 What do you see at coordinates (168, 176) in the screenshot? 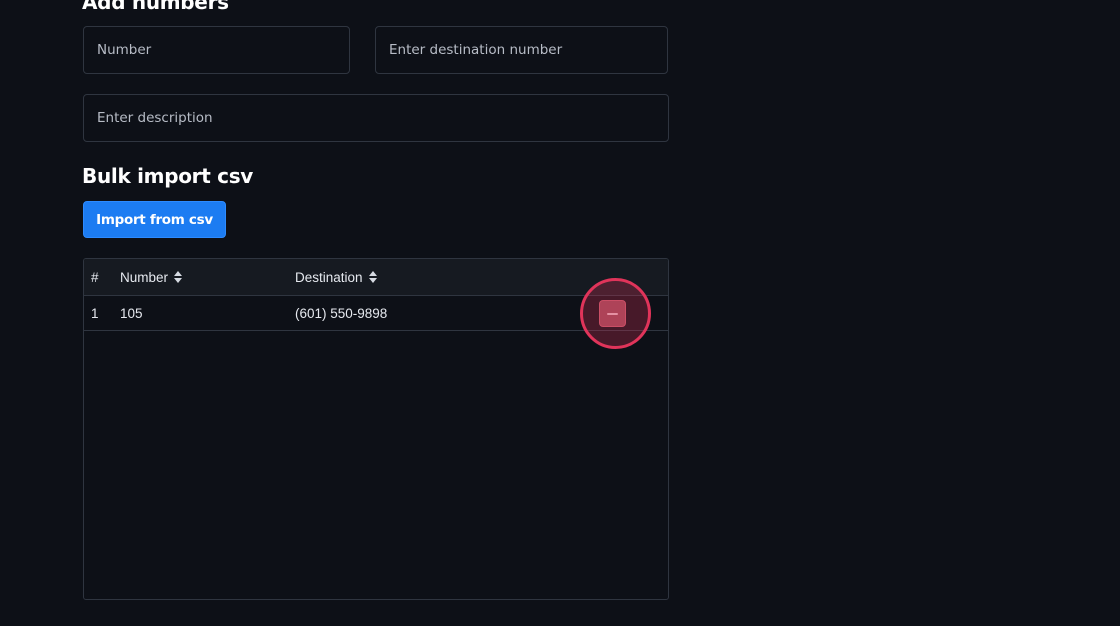
I see `bulk-import-title: Bulk import csv` at bounding box center [168, 176].